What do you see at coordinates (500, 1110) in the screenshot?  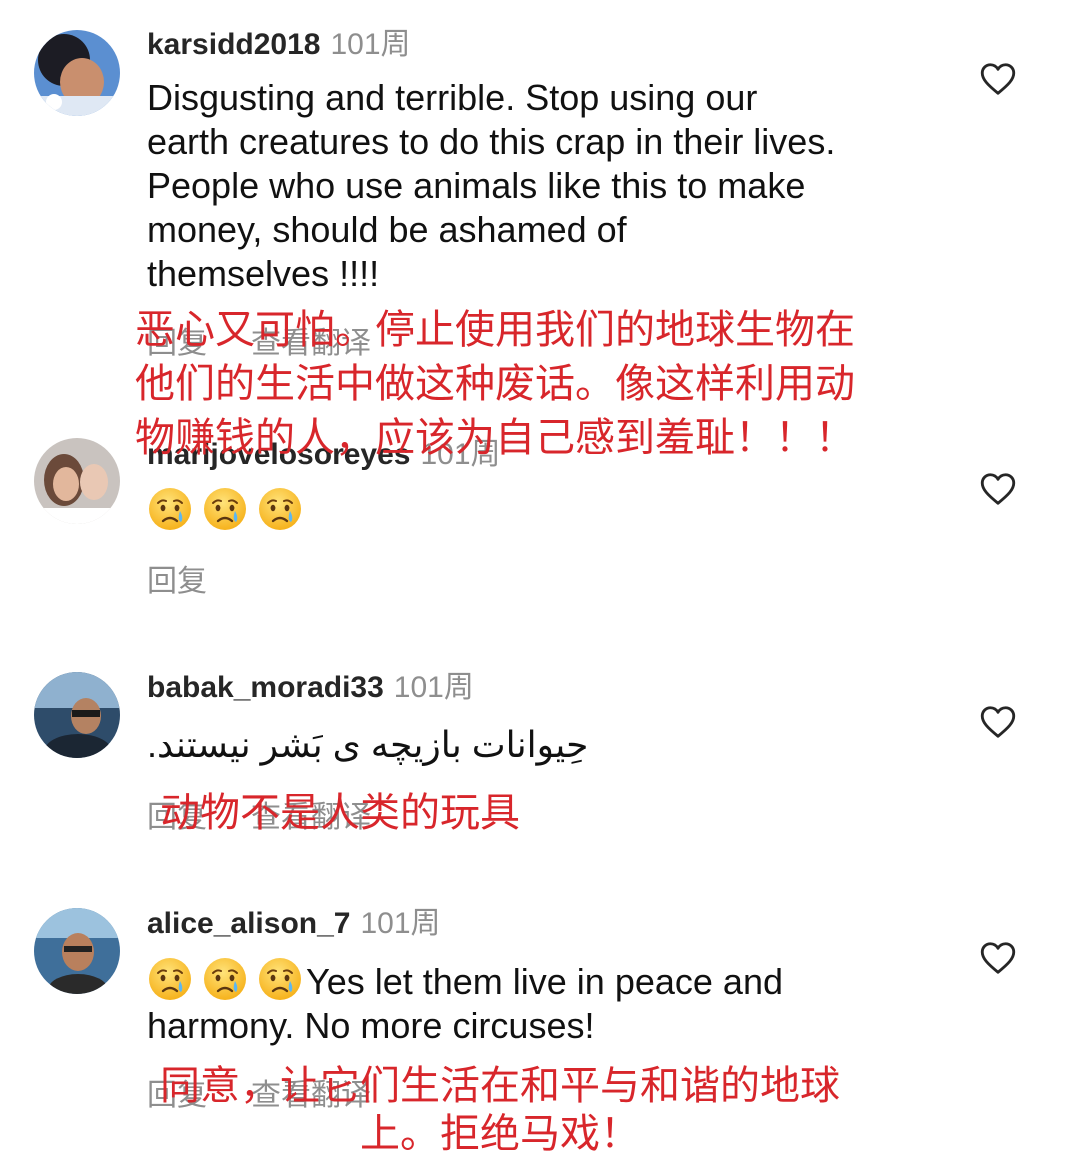 I see `translation-overlay: 同意，让它们生活在和平与和谐的地球 上。拒绝马戏！` at bounding box center [500, 1110].